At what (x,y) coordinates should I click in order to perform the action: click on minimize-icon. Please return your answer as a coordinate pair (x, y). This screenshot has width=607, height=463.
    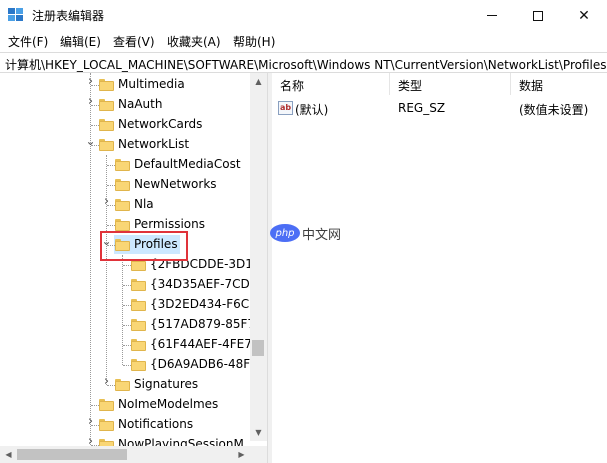
    Looking at the image, I should click on (492, 15).